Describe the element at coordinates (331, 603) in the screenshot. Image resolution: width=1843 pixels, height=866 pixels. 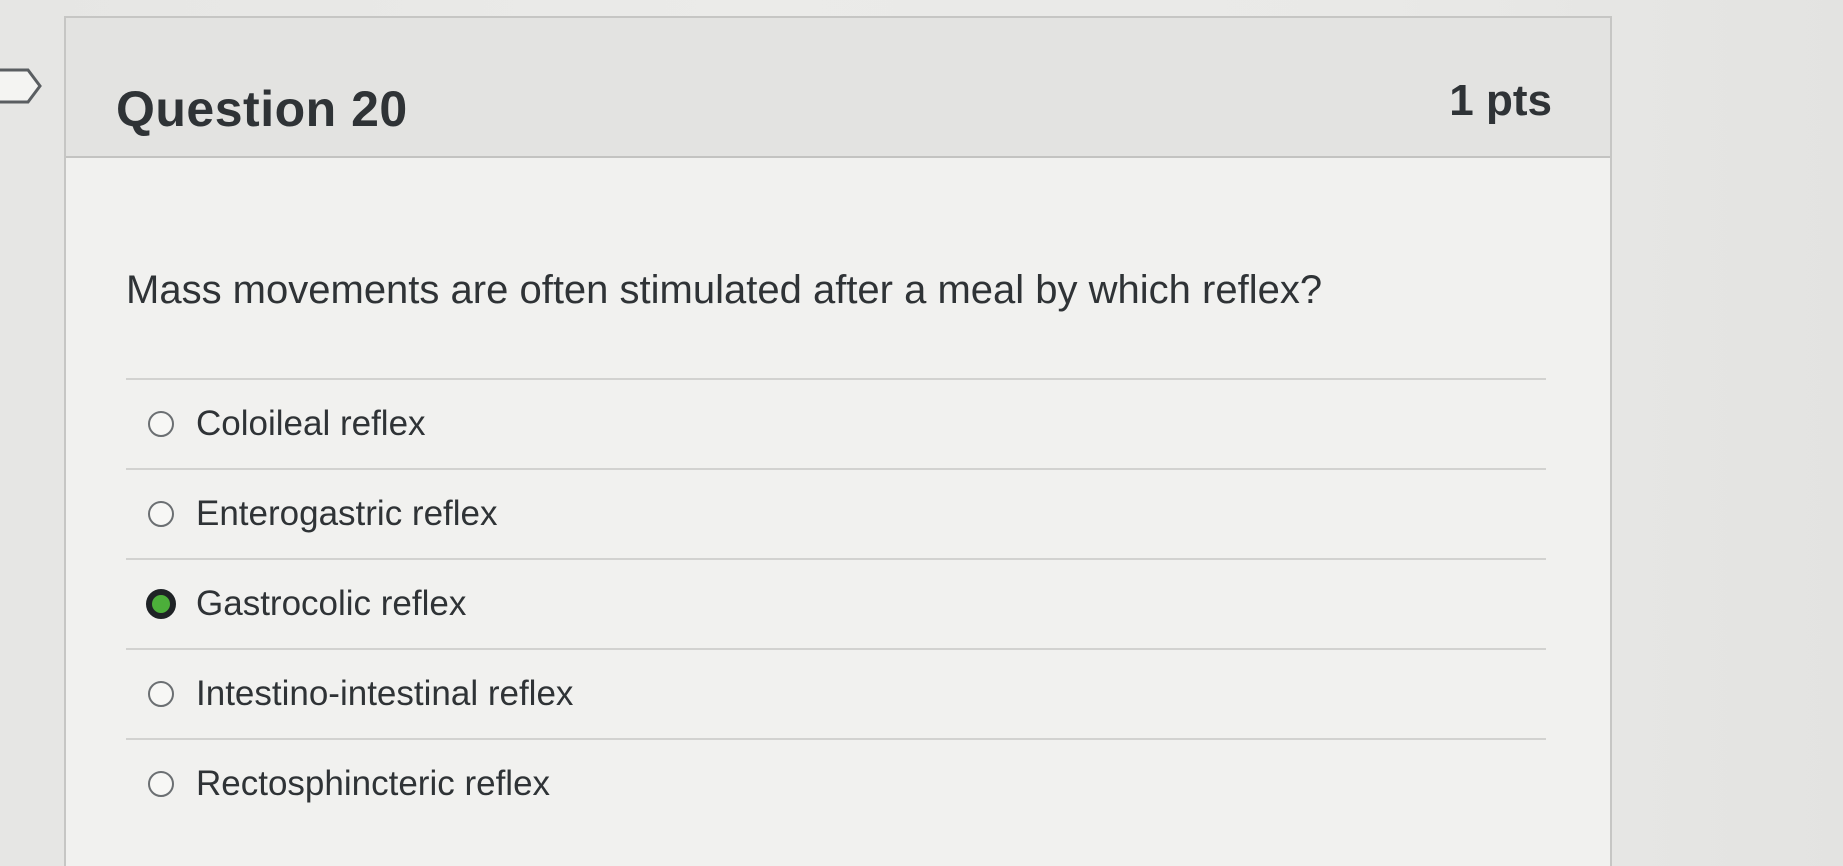
I see `answer-label: Gastrocolic reflex` at that location.